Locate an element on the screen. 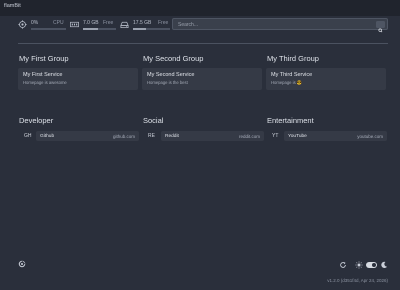  refresh-icon is located at coordinates (343, 265).